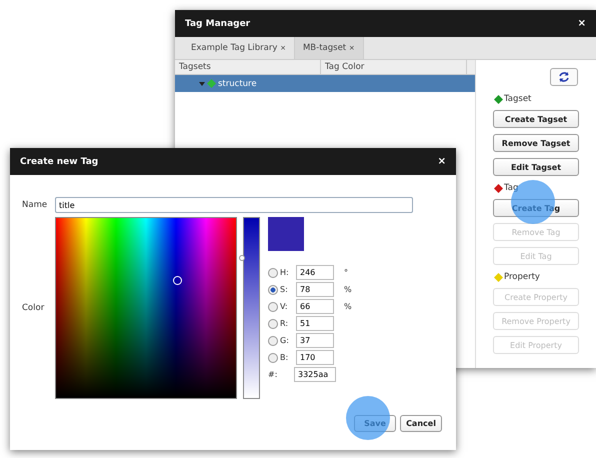 This screenshot has height=458, width=596. Describe the element at coordinates (536, 119) in the screenshot. I see `action-button: Create Tagset` at that location.